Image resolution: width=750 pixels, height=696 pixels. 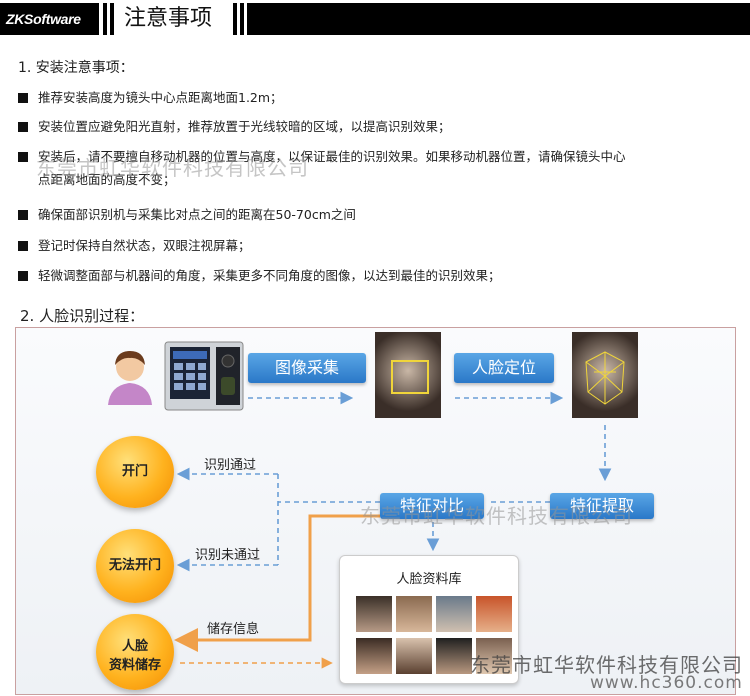 I want to click on face-mesh-icon, so click(x=605, y=378).